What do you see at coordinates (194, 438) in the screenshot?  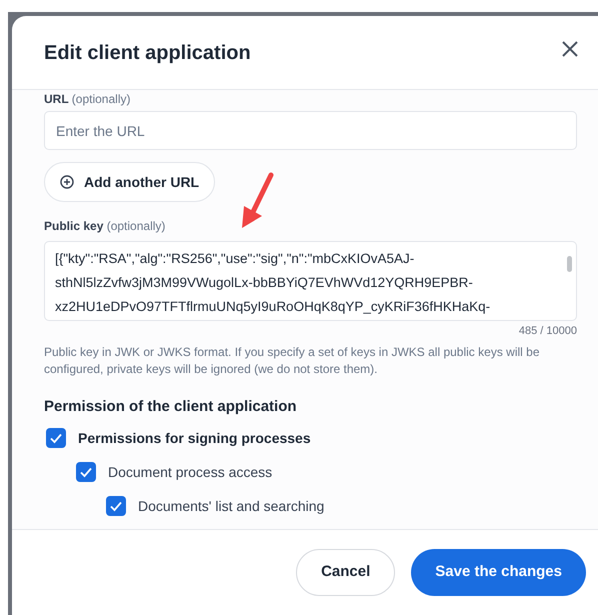 I see `permission-label: Permissions for signing processes` at bounding box center [194, 438].